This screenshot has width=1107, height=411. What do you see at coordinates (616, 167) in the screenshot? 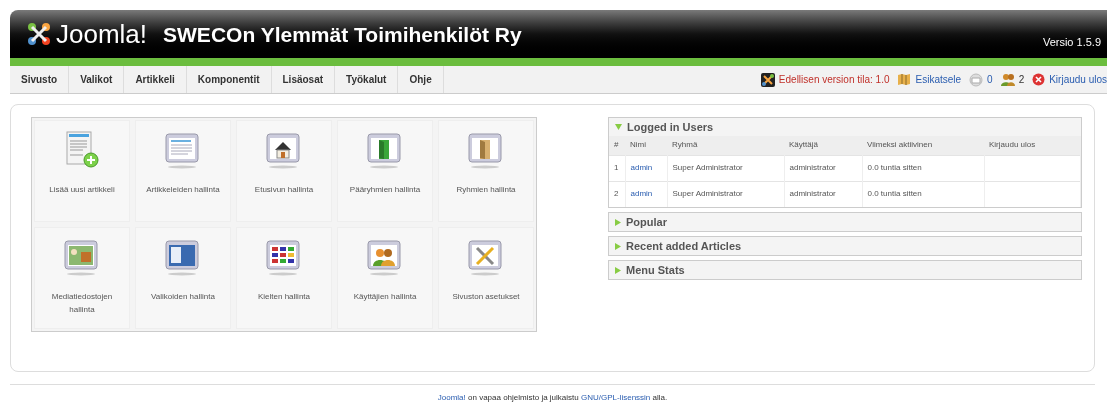
I see `table-cell: 1` at bounding box center [616, 167].